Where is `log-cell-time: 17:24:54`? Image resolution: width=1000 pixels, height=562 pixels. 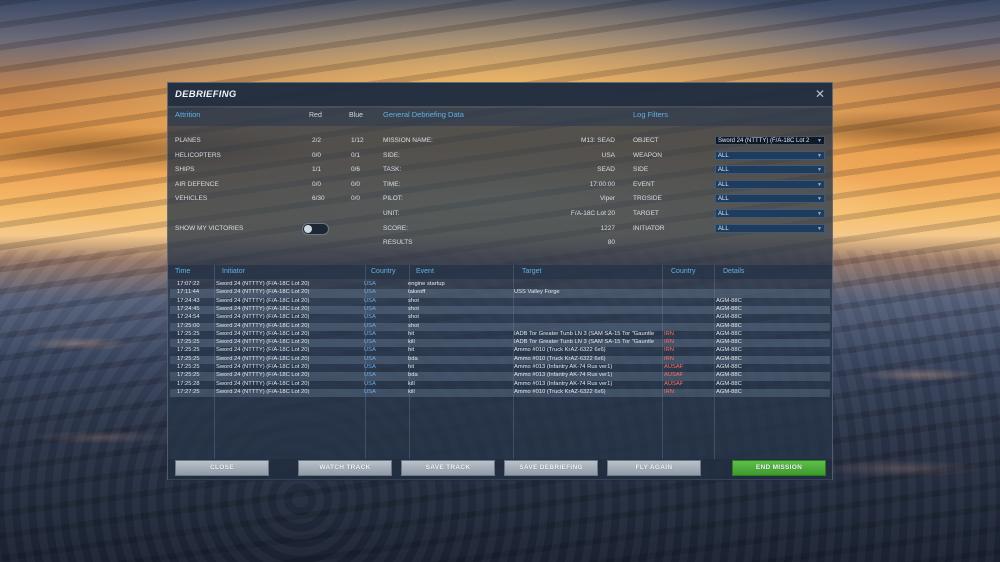 log-cell-time: 17:24:54 is located at coordinates (188, 317).